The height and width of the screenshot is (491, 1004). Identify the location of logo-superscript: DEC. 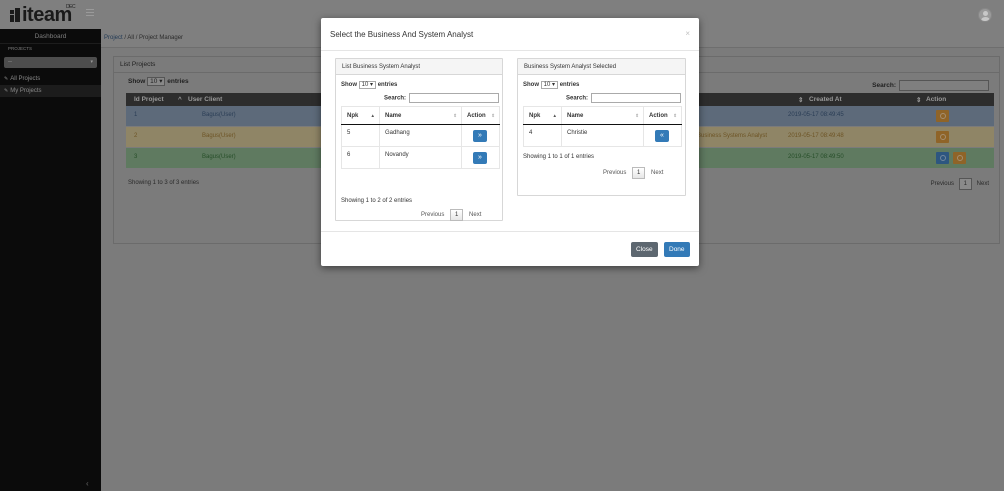
(71, 7).